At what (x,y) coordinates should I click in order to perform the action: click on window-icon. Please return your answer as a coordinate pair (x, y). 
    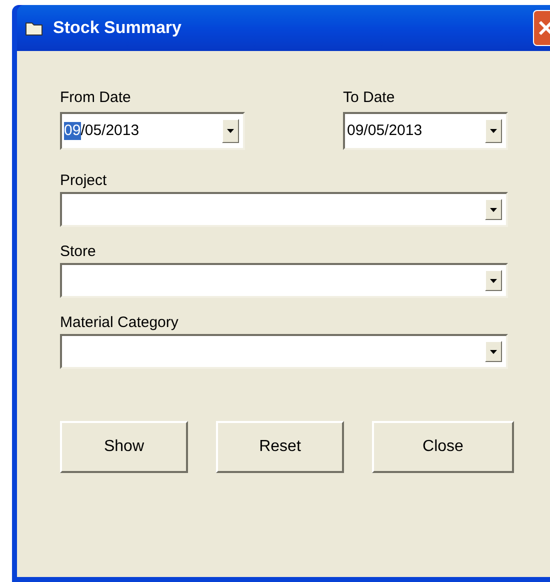
    Looking at the image, I should click on (34, 28).